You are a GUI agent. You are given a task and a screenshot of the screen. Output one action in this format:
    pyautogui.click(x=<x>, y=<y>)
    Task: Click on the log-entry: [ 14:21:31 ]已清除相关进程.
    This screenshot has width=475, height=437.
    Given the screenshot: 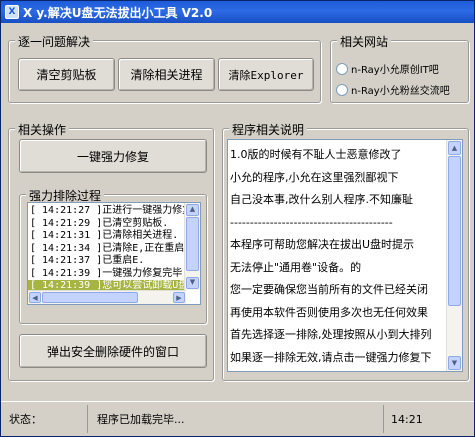 What is the action you would take?
    pyautogui.click(x=106, y=236)
    